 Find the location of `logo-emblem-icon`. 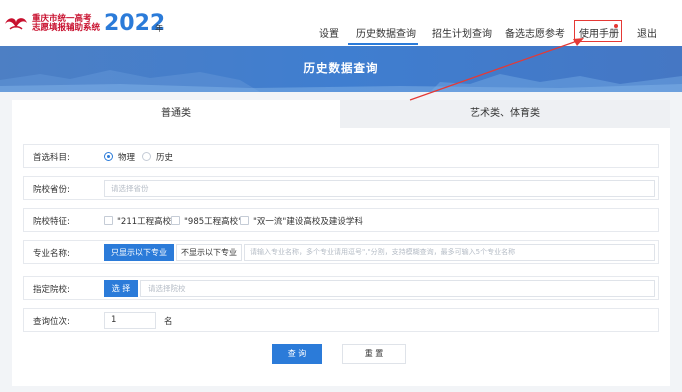

logo-emblem-icon is located at coordinates (16, 24).